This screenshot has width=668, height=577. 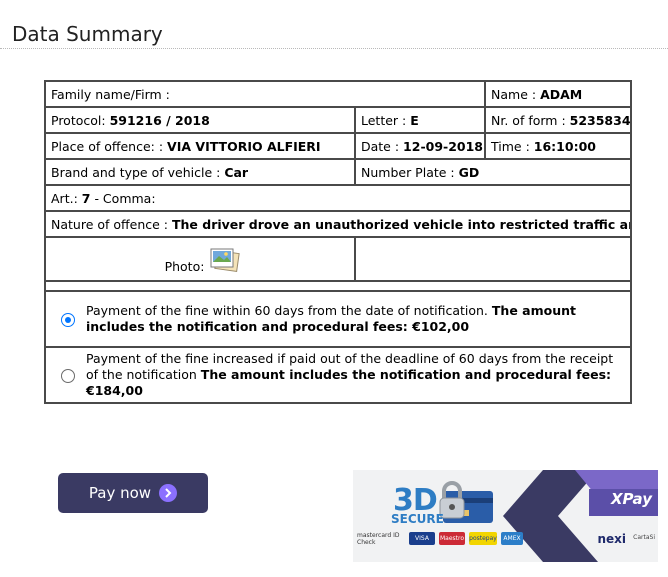 I want to click on photo-cell: Photo:, so click(x=200, y=259).